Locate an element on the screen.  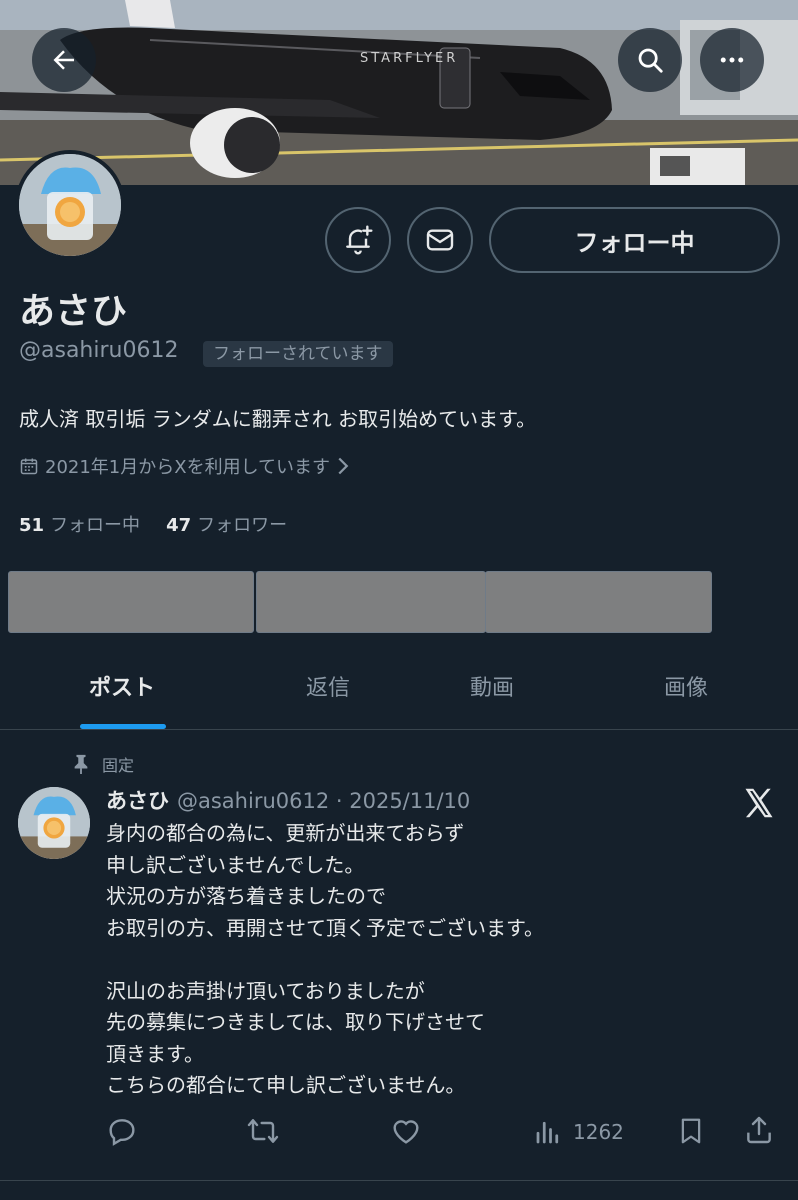
bookmark-icon is located at coordinates (691, 1131).